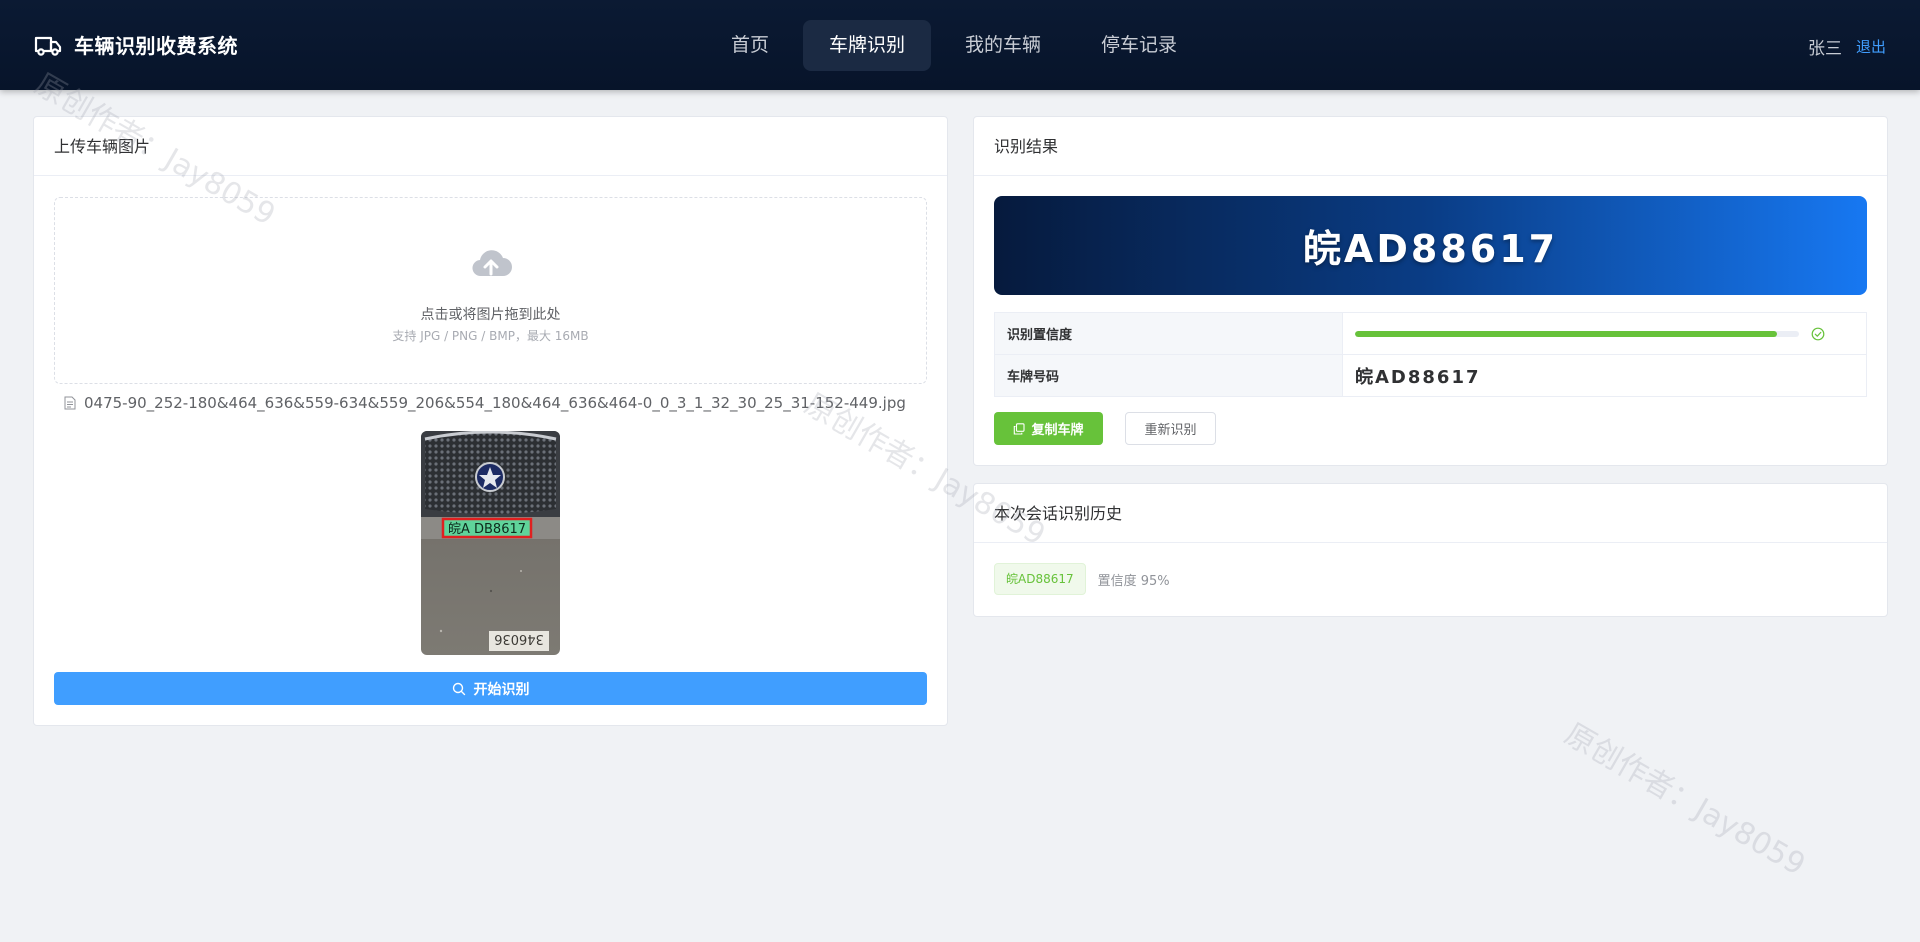 Image resolution: width=1920 pixels, height=942 pixels. Describe the element at coordinates (1020, 428) in the screenshot. I see `copy-icon` at that location.